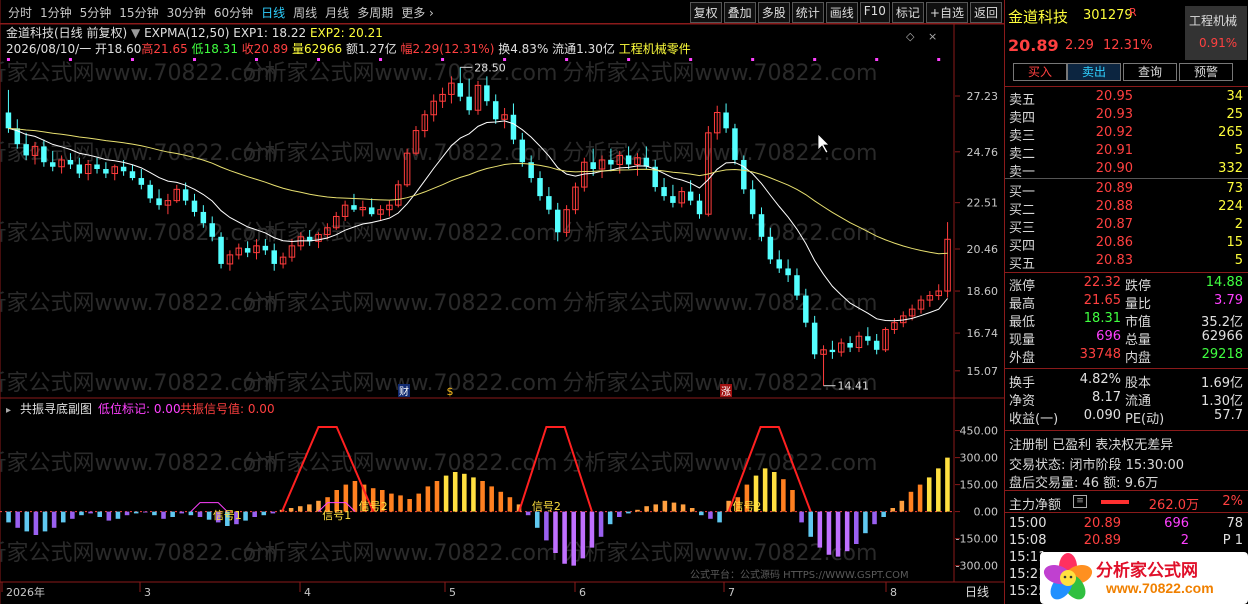  I want to click on price-pct: 12.31%, so click(1128, 45).